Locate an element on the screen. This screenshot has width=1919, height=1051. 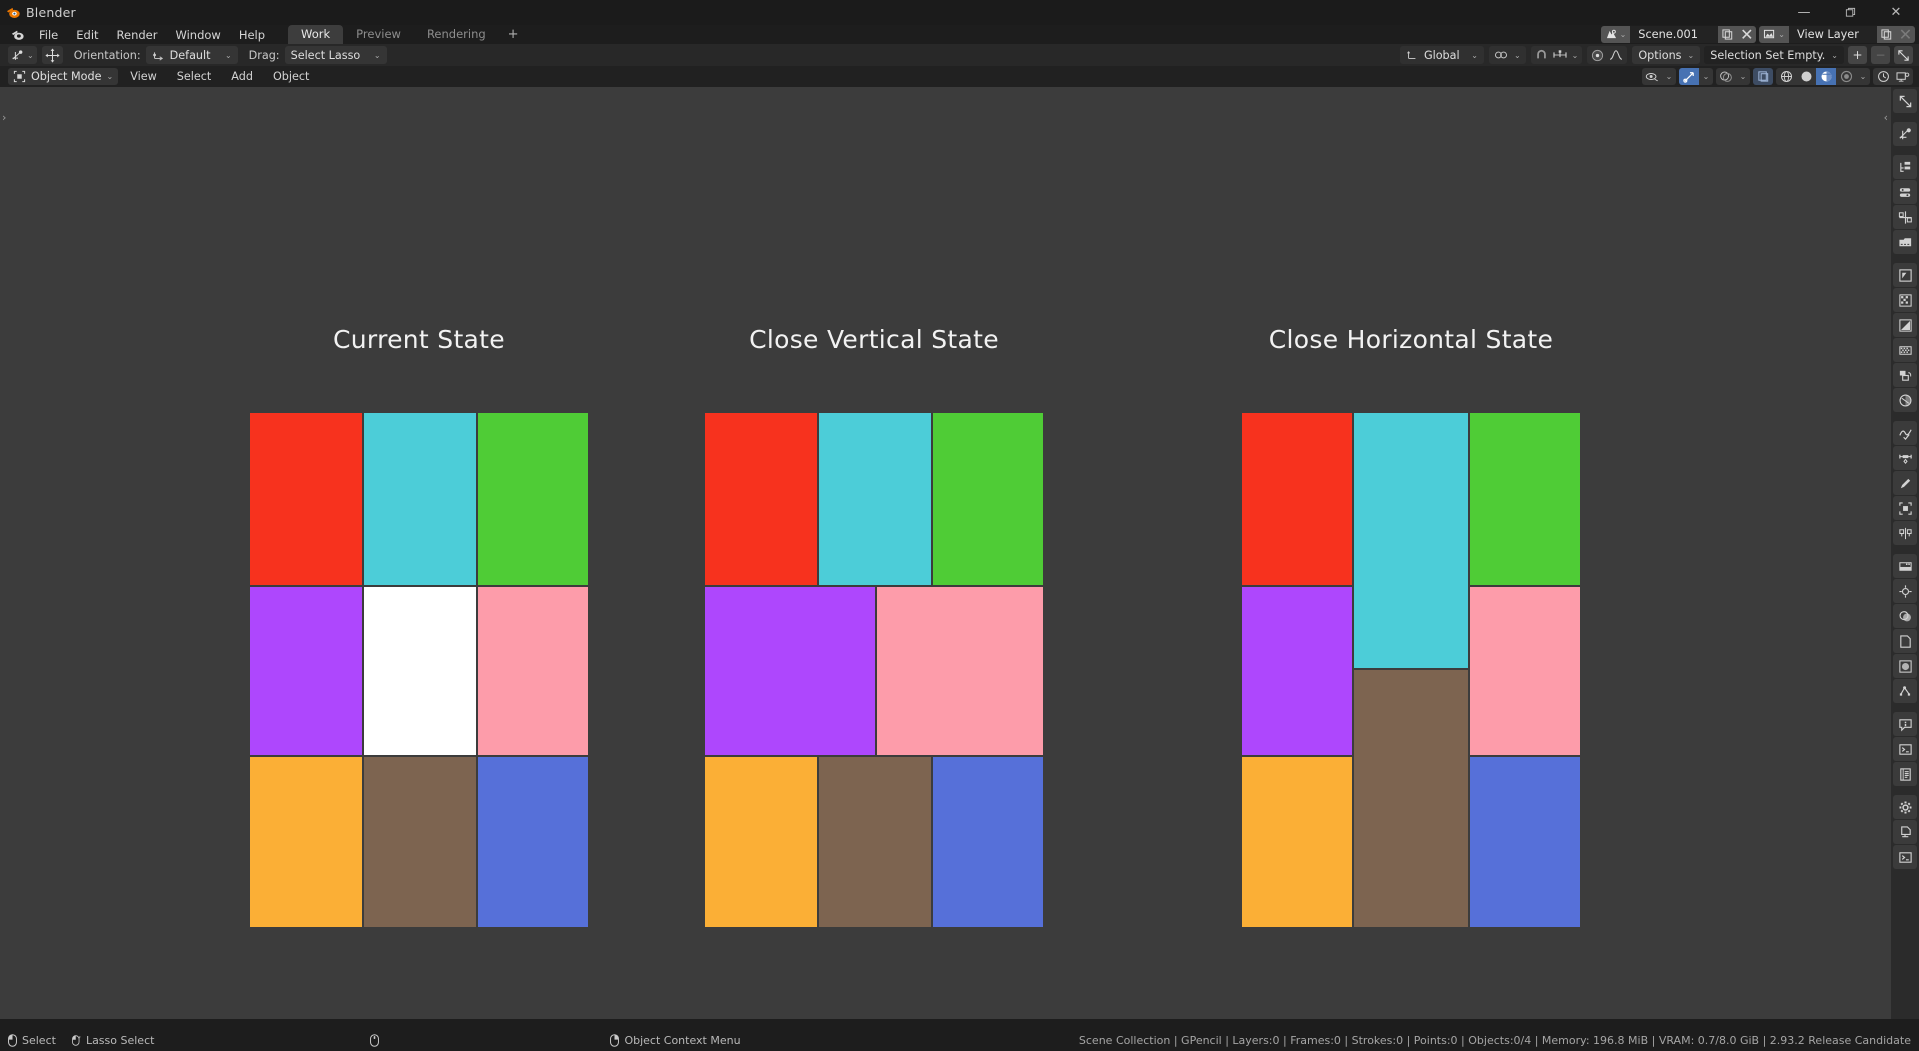
cursor-icon is located at coordinates (1905, 591).